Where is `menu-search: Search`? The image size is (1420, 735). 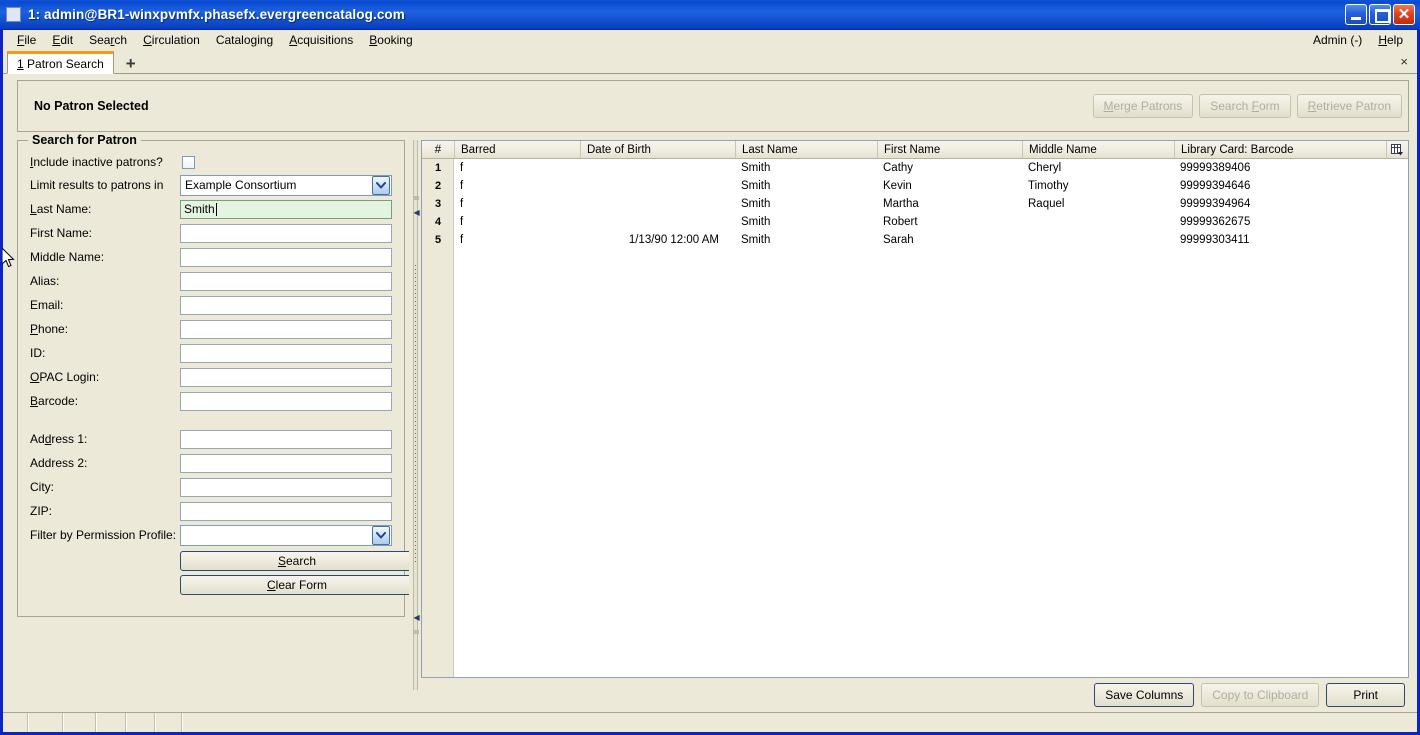 menu-search: Search is located at coordinates (108, 40).